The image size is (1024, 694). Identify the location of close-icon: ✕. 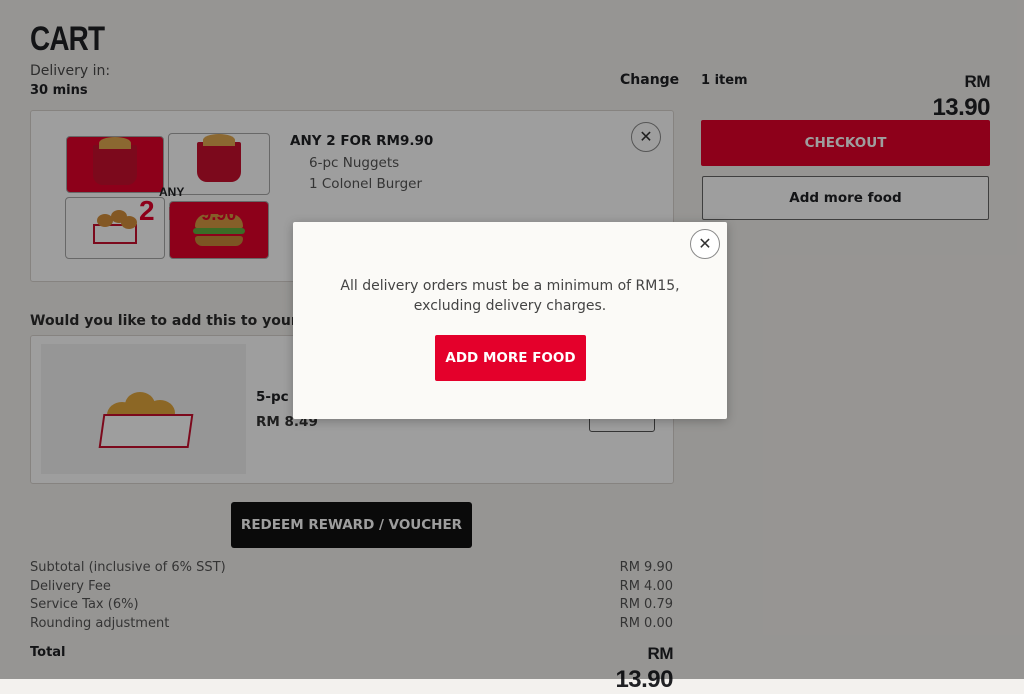
(705, 243).